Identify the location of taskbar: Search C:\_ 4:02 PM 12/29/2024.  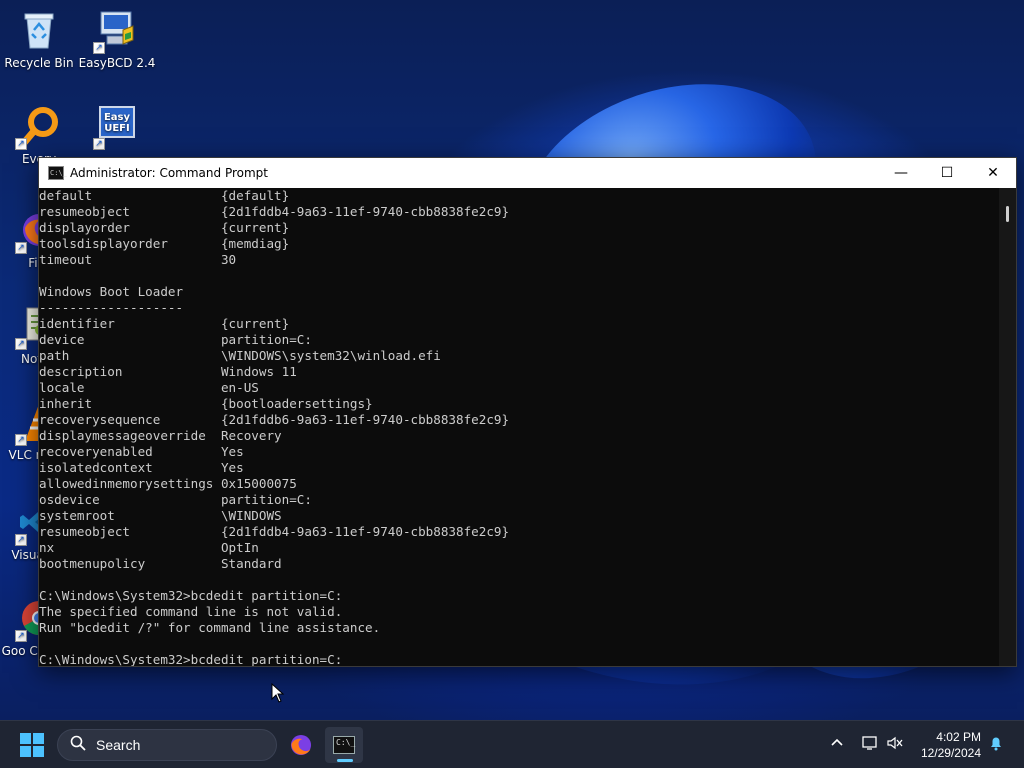
(512, 744).